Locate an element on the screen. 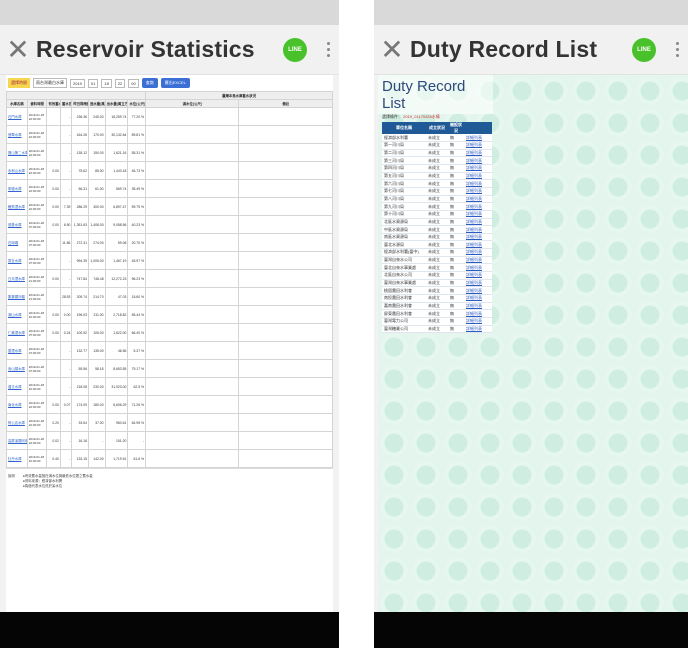 This screenshot has width=688, height=648. reservoir-link: 阿公店水庫 is located at coordinates (17, 422).